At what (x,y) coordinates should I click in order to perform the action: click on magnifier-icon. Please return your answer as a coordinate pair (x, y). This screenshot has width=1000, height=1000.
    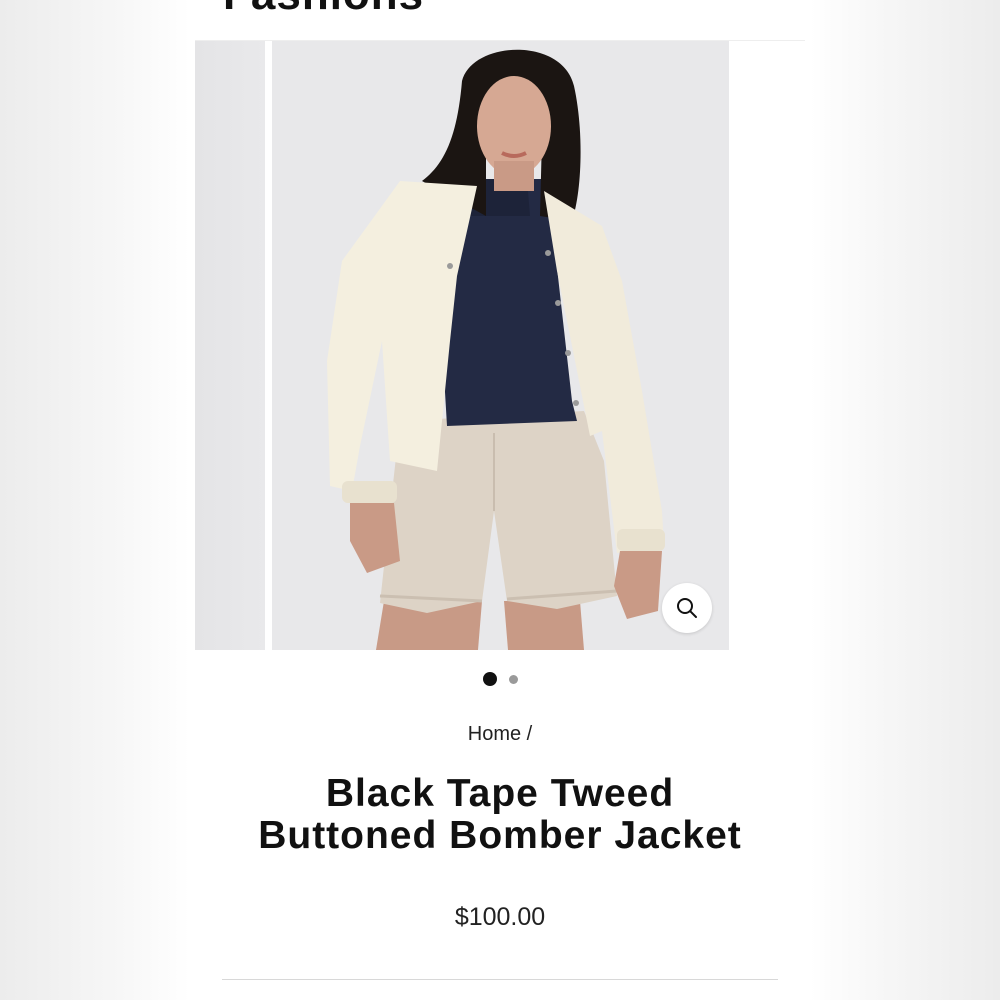
    Looking at the image, I should click on (687, 608).